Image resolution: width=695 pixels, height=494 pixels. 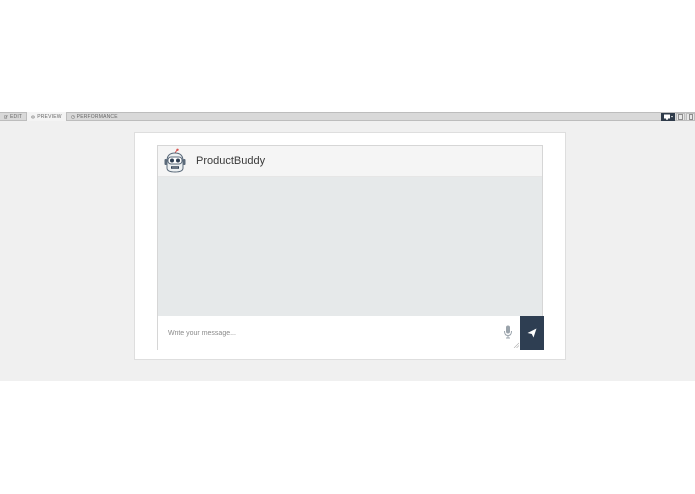 I want to click on mobile-icon, so click(x=690, y=116).